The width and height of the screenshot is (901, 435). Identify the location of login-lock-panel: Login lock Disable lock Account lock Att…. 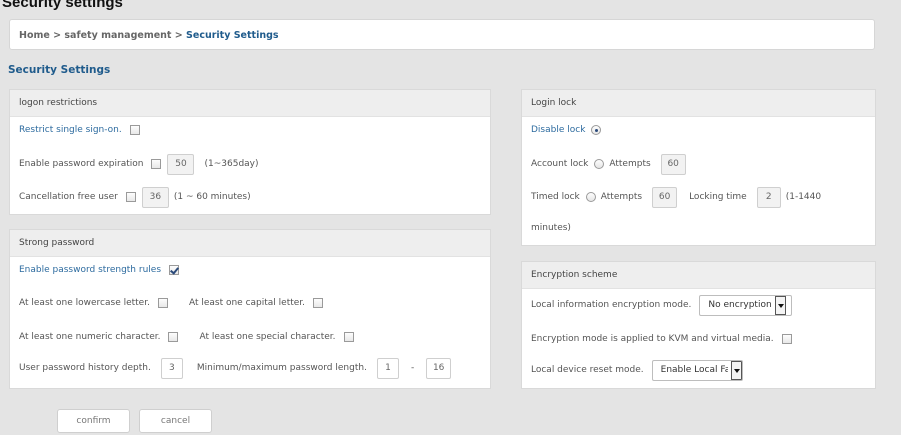
(698, 167).